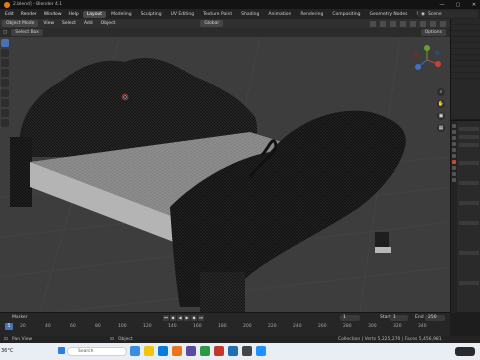 The width and height of the screenshot is (480, 360). What do you see at coordinates (454, 162) in the screenshot?
I see `object-tab-icon` at bounding box center [454, 162].